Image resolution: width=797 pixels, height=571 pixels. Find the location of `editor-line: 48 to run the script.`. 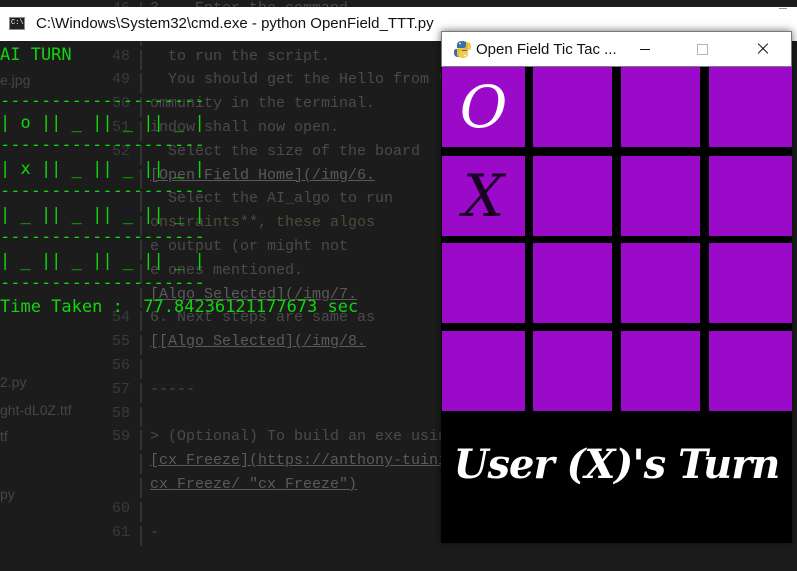

editor-line: 48 to run the script. is located at coordinates (221, 59).